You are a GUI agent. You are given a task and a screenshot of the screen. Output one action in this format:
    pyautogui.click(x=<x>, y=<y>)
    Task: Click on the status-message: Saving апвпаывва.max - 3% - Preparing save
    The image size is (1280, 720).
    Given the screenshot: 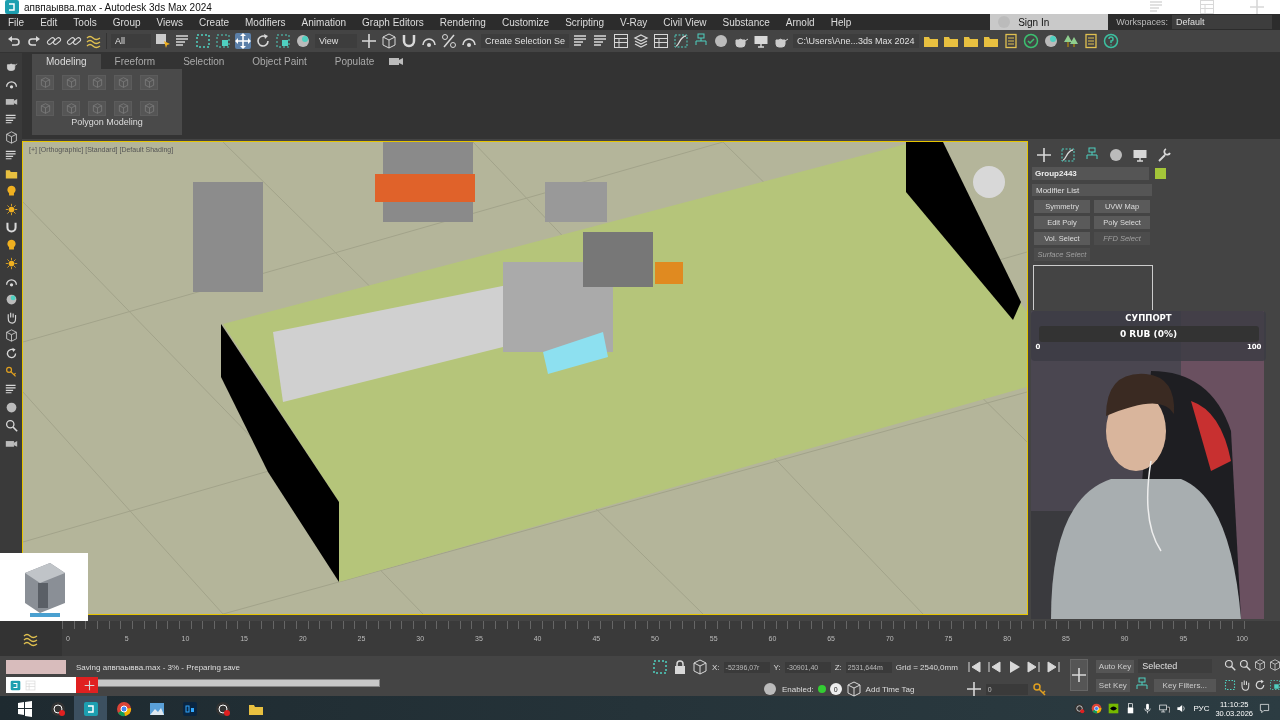 What is the action you would take?
    pyautogui.click(x=158, y=667)
    